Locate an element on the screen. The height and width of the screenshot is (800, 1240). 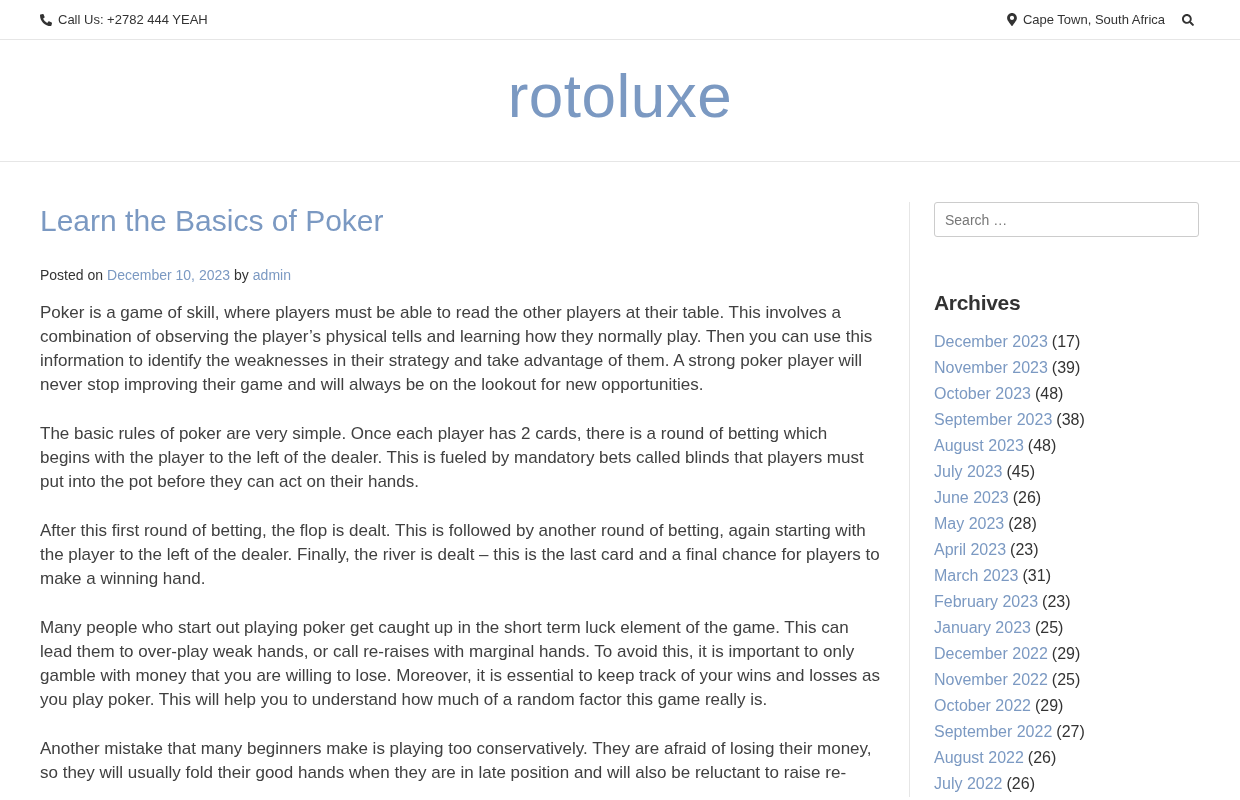
archive-link: November 2023 is located at coordinates (991, 368).